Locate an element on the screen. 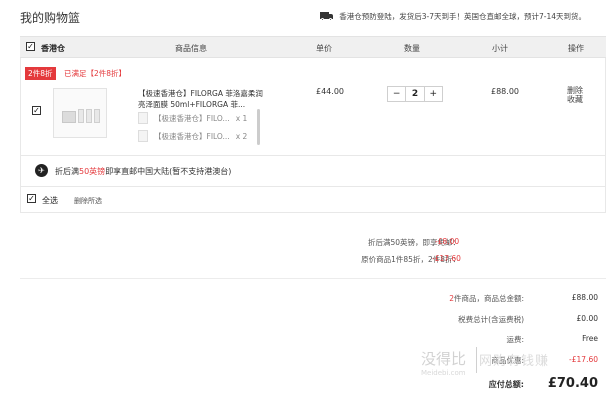 The image size is (610, 399). discount-value: -£17.60 is located at coordinates (446, 258).